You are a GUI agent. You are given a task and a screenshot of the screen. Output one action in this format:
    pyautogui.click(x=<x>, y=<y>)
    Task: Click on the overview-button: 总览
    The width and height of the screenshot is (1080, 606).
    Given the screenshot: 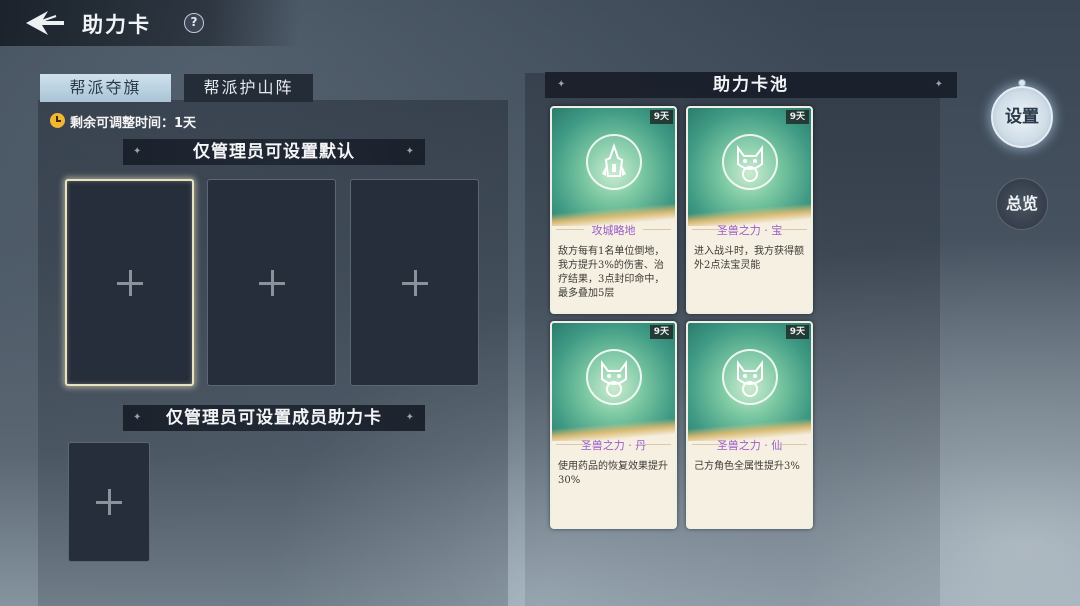 What is the action you would take?
    pyautogui.click(x=1022, y=204)
    